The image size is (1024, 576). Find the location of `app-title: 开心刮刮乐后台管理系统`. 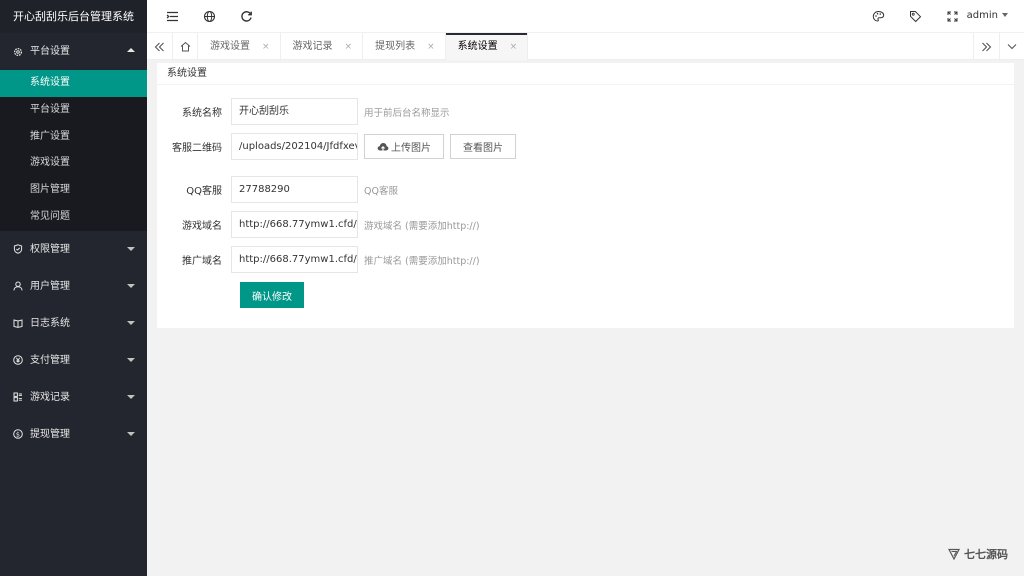

app-title: 开心刮刮乐后台管理系统 is located at coordinates (73, 16).